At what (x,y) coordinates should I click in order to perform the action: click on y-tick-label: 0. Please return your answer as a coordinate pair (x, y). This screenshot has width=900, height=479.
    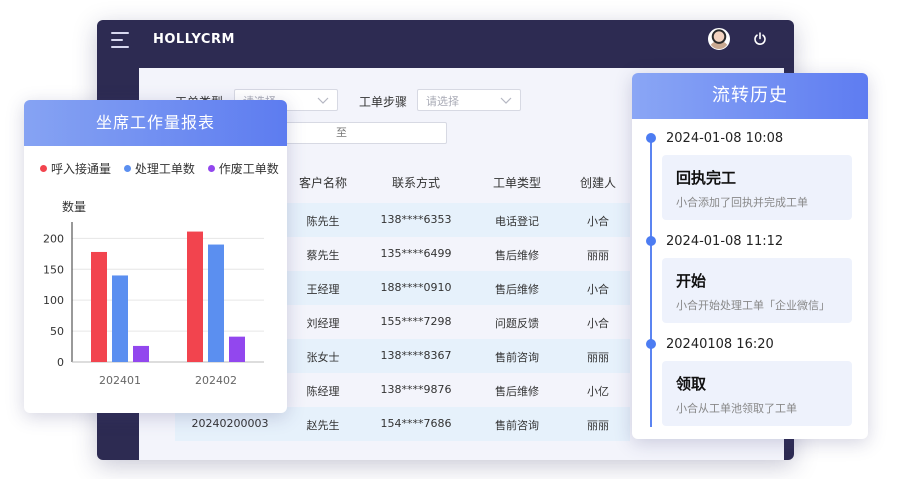
    Looking at the image, I should click on (60, 362).